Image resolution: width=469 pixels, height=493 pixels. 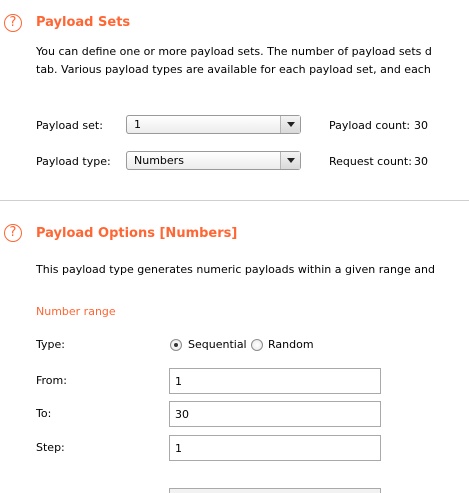 I want to click on to-label: To:, so click(x=44, y=413).